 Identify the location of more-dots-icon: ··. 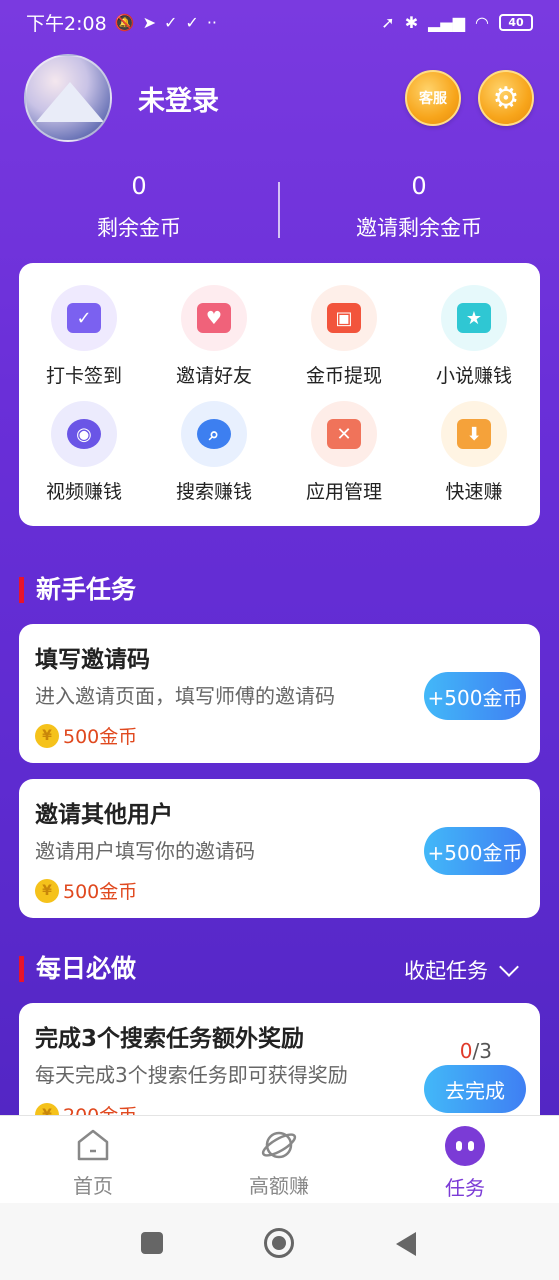
(211, 22).